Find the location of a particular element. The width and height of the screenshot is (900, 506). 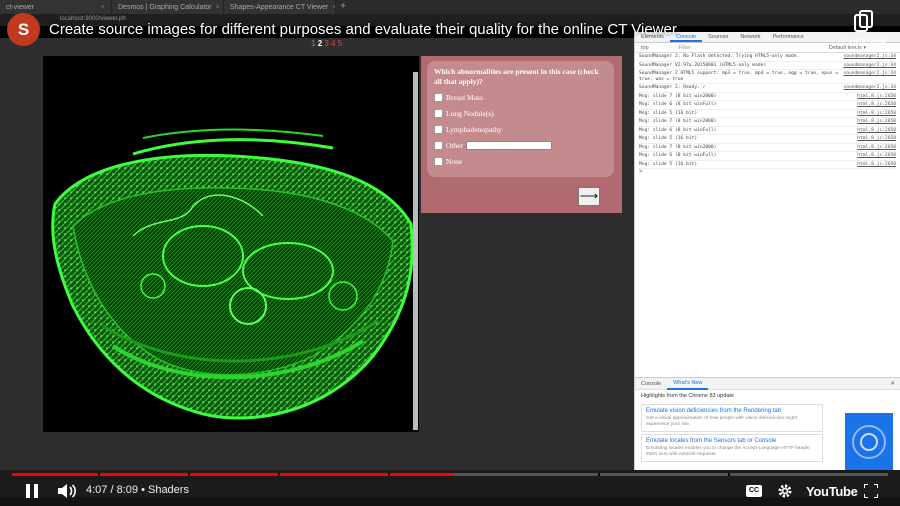

slide-pagination: 1 2 3 4 5 is located at coordinates (326, 43).